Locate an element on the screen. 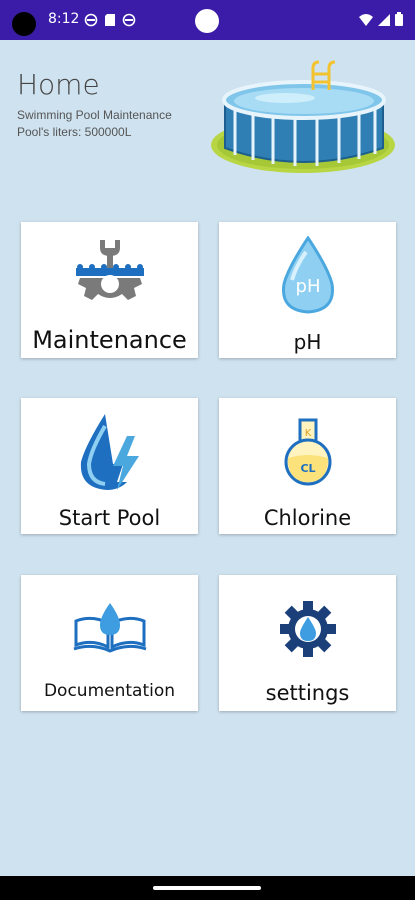 The height and width of the screenshot is (900, 415). subtitle-text: Swimming Pool Maintenance is located at coordinates (94, 115).